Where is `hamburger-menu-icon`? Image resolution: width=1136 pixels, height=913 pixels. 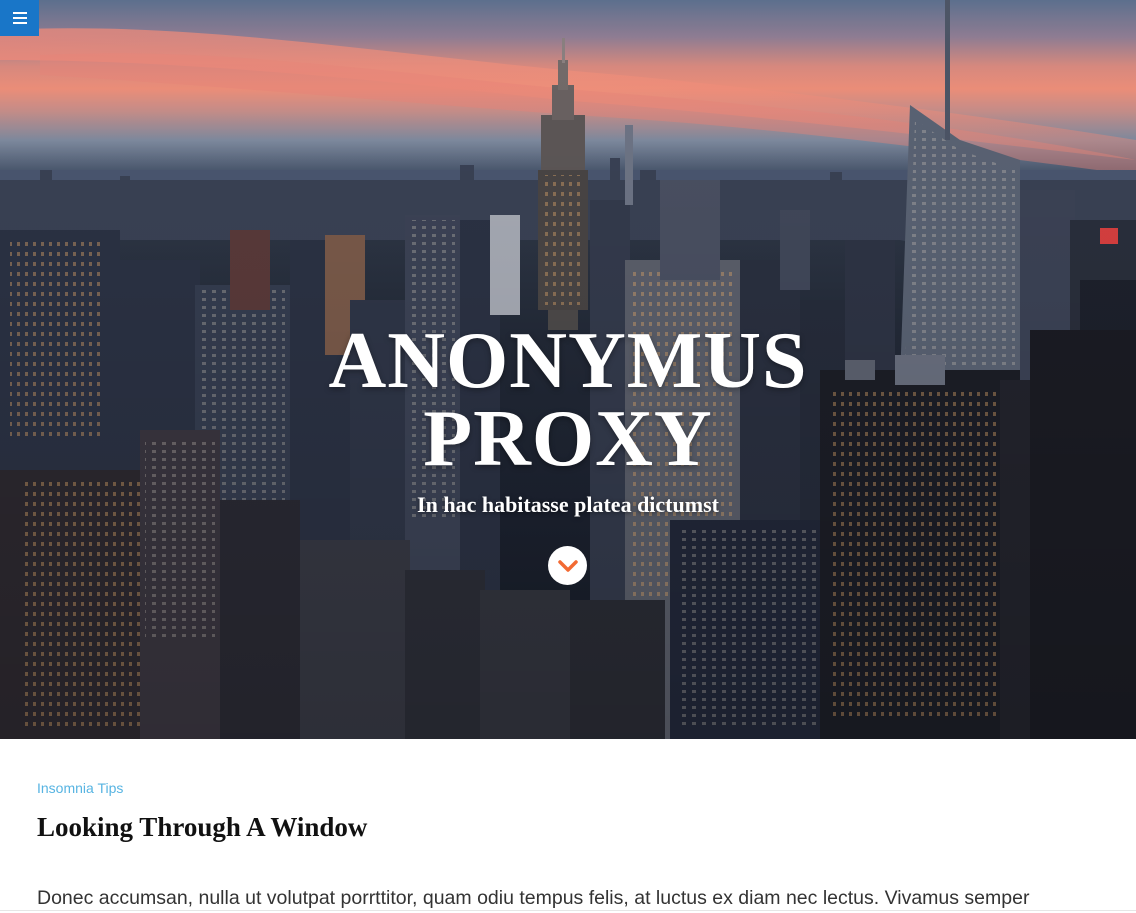
hamburger-menu-icon is located at coordinates (19, 18).